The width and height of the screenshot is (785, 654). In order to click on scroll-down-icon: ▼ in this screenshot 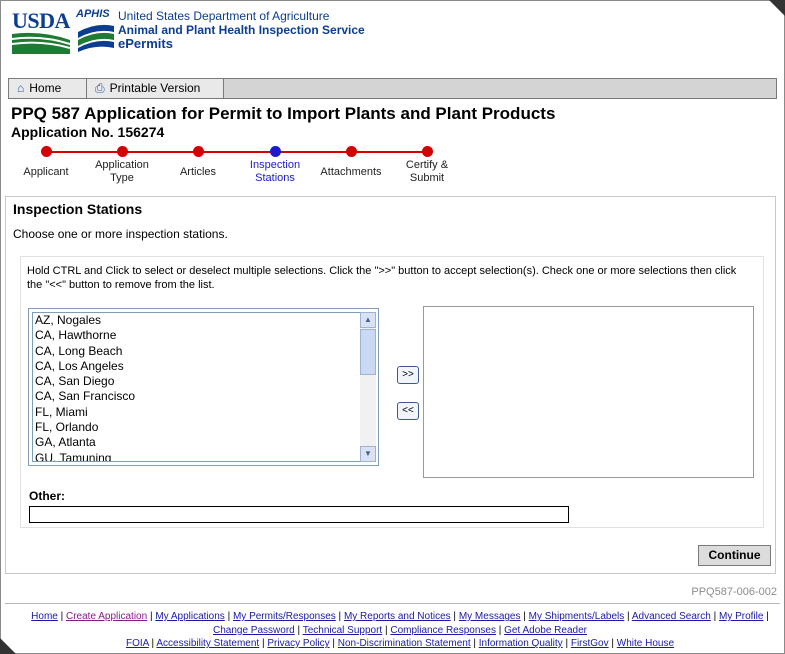, I will do `click(368, 454)`.